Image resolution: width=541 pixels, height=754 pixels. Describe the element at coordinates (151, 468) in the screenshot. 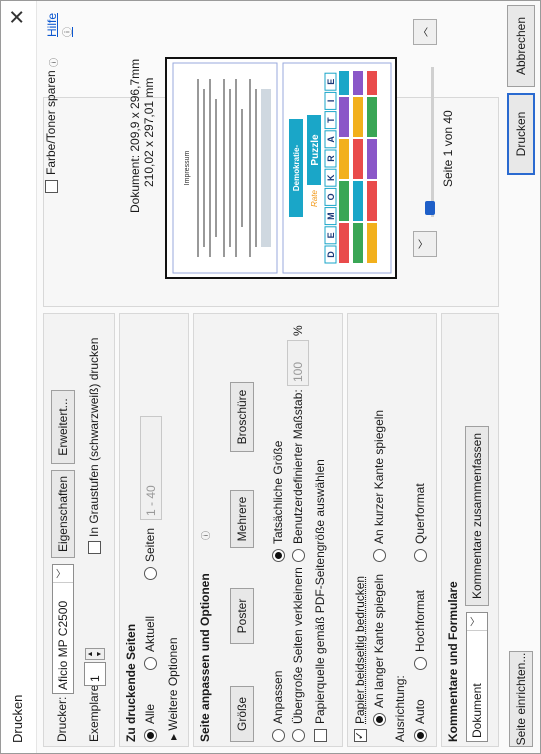

I see `pages-range-input: 1 - 40` at that location.